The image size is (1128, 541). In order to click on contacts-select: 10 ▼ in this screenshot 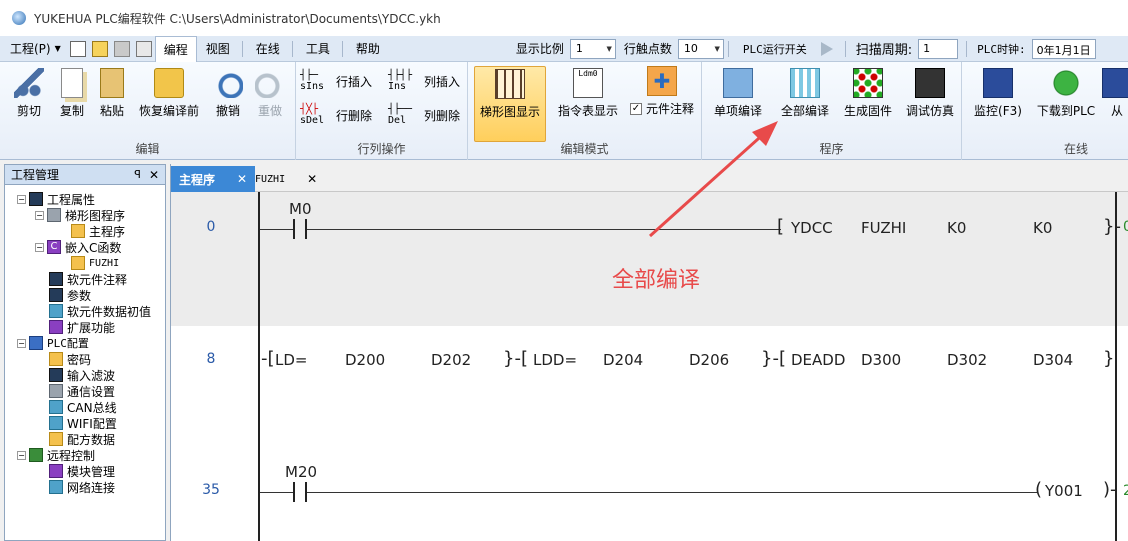, I will do `click(700, 48)`.